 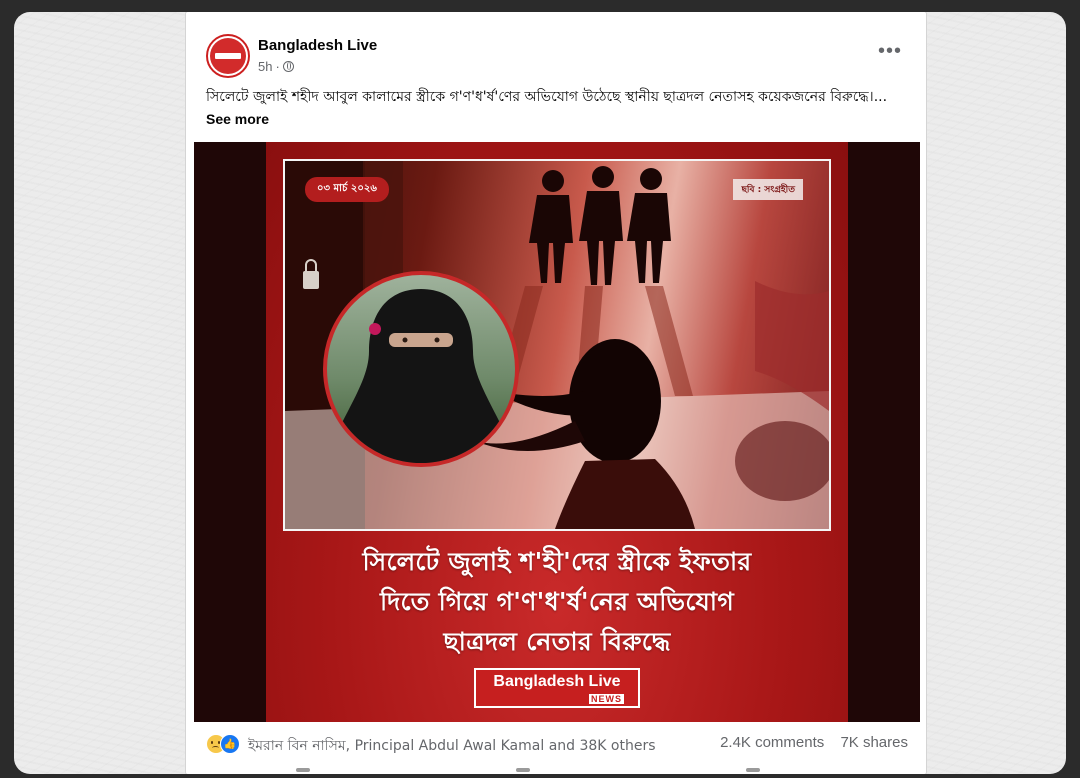 I want to click on brand-name: Bangladesh Live, so click(x=557, y=681).